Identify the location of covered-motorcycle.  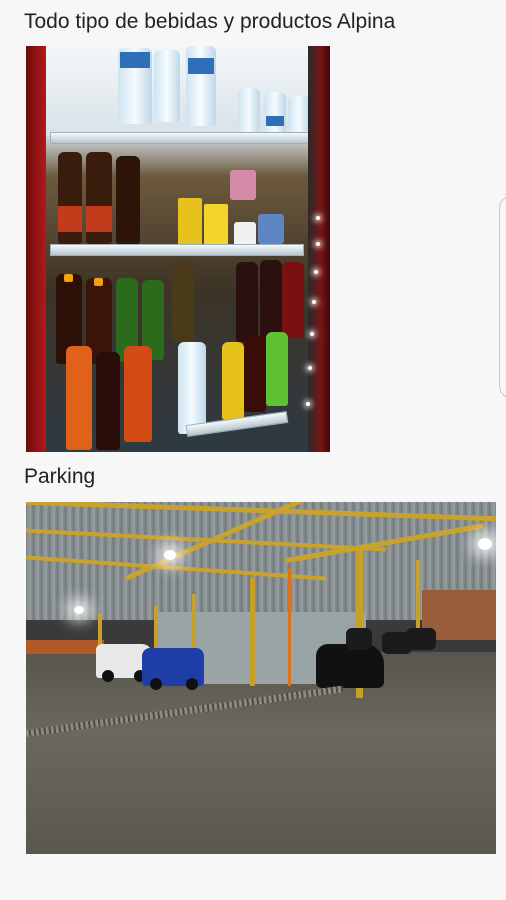
(350, 666).